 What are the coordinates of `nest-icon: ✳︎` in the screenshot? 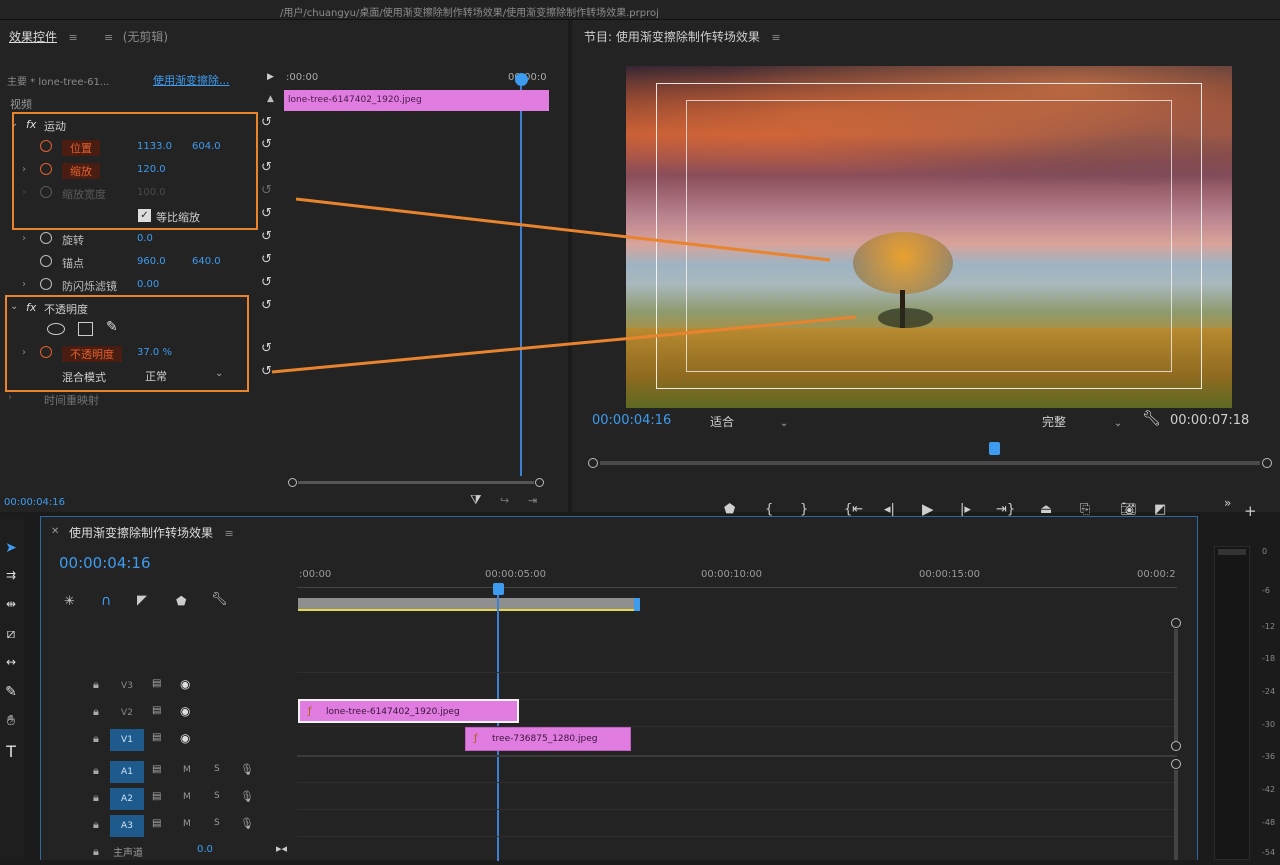 It's located at (69, 601).